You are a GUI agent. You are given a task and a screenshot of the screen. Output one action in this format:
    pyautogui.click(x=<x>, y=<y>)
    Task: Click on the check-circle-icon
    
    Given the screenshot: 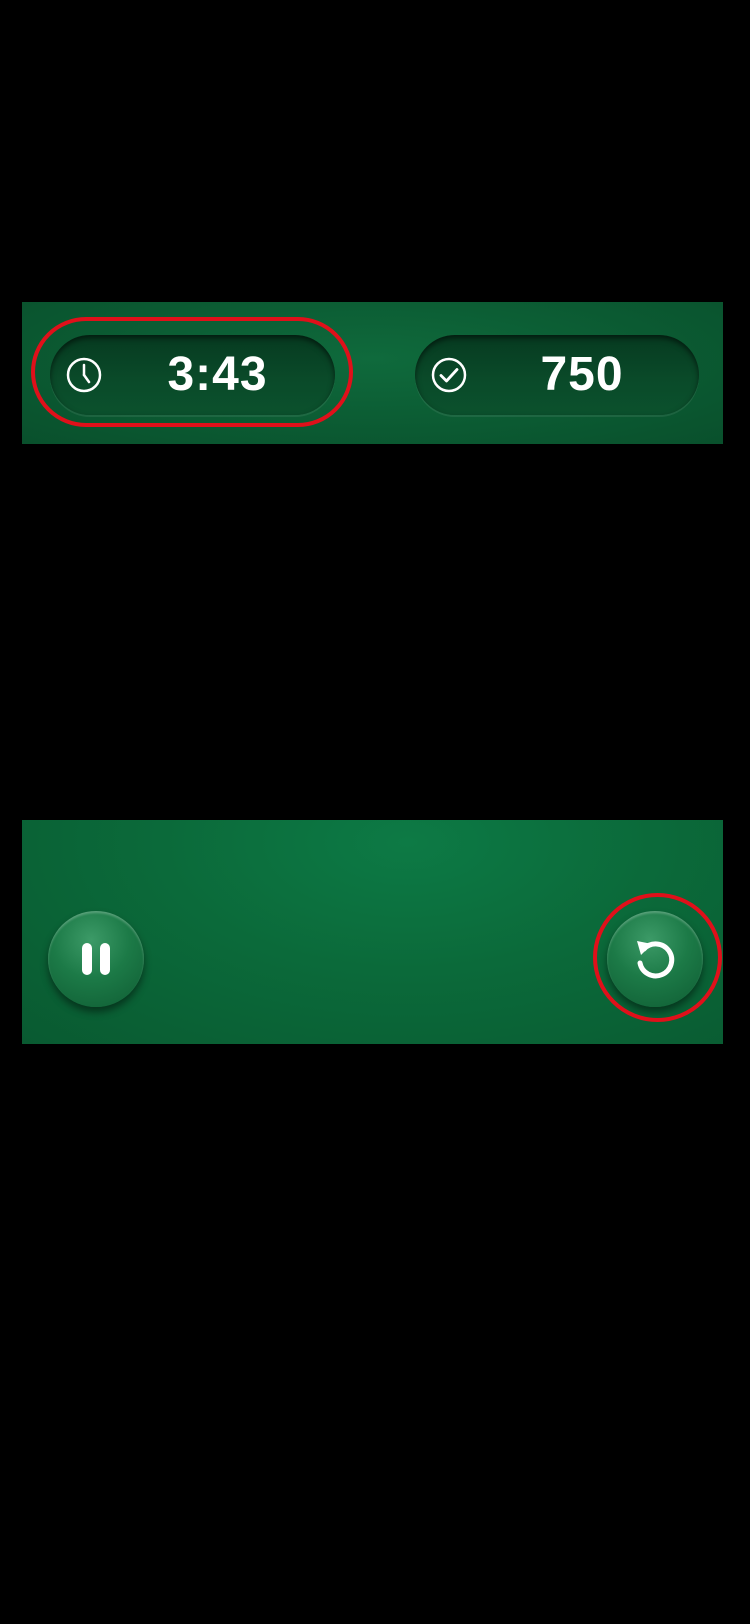 What is the action you would take?
    pyautogui.click(x=449, y=375)
    